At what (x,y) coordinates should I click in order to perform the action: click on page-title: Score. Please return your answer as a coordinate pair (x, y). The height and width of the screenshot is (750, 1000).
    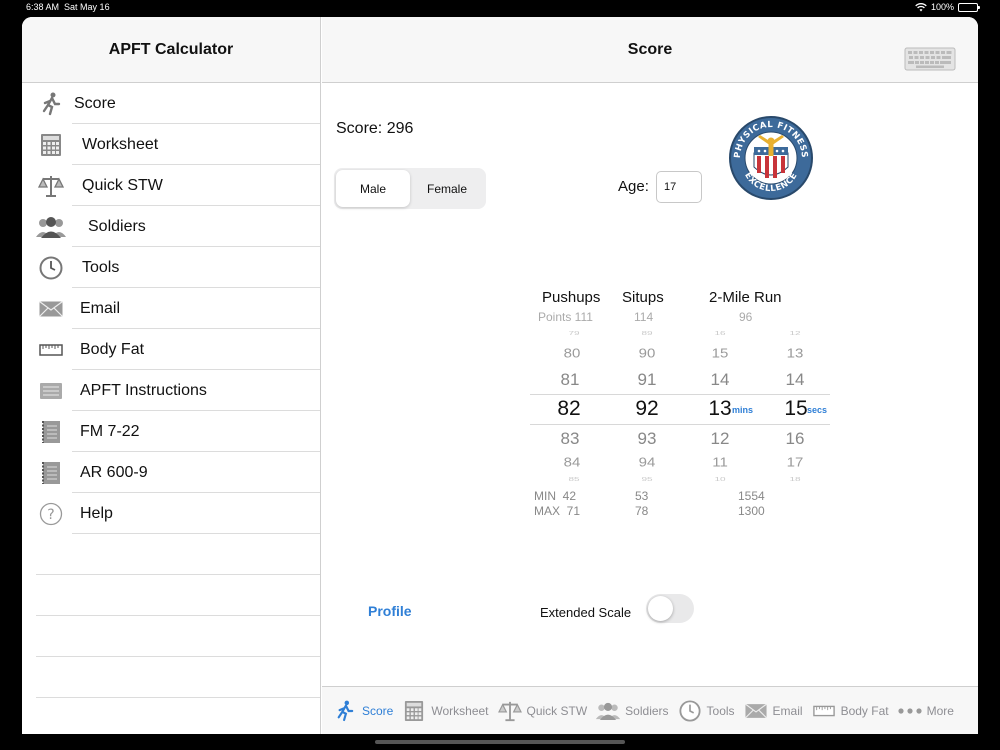
    Looking at the image, I should click on (650, 49).